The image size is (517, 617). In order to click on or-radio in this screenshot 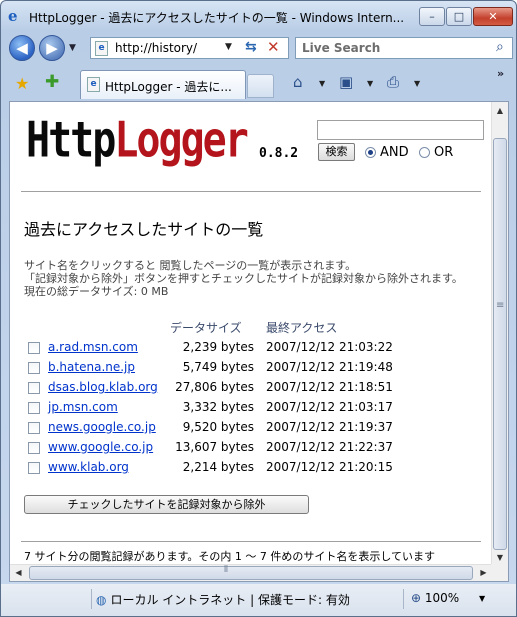, I will do `click(424, 152)`.